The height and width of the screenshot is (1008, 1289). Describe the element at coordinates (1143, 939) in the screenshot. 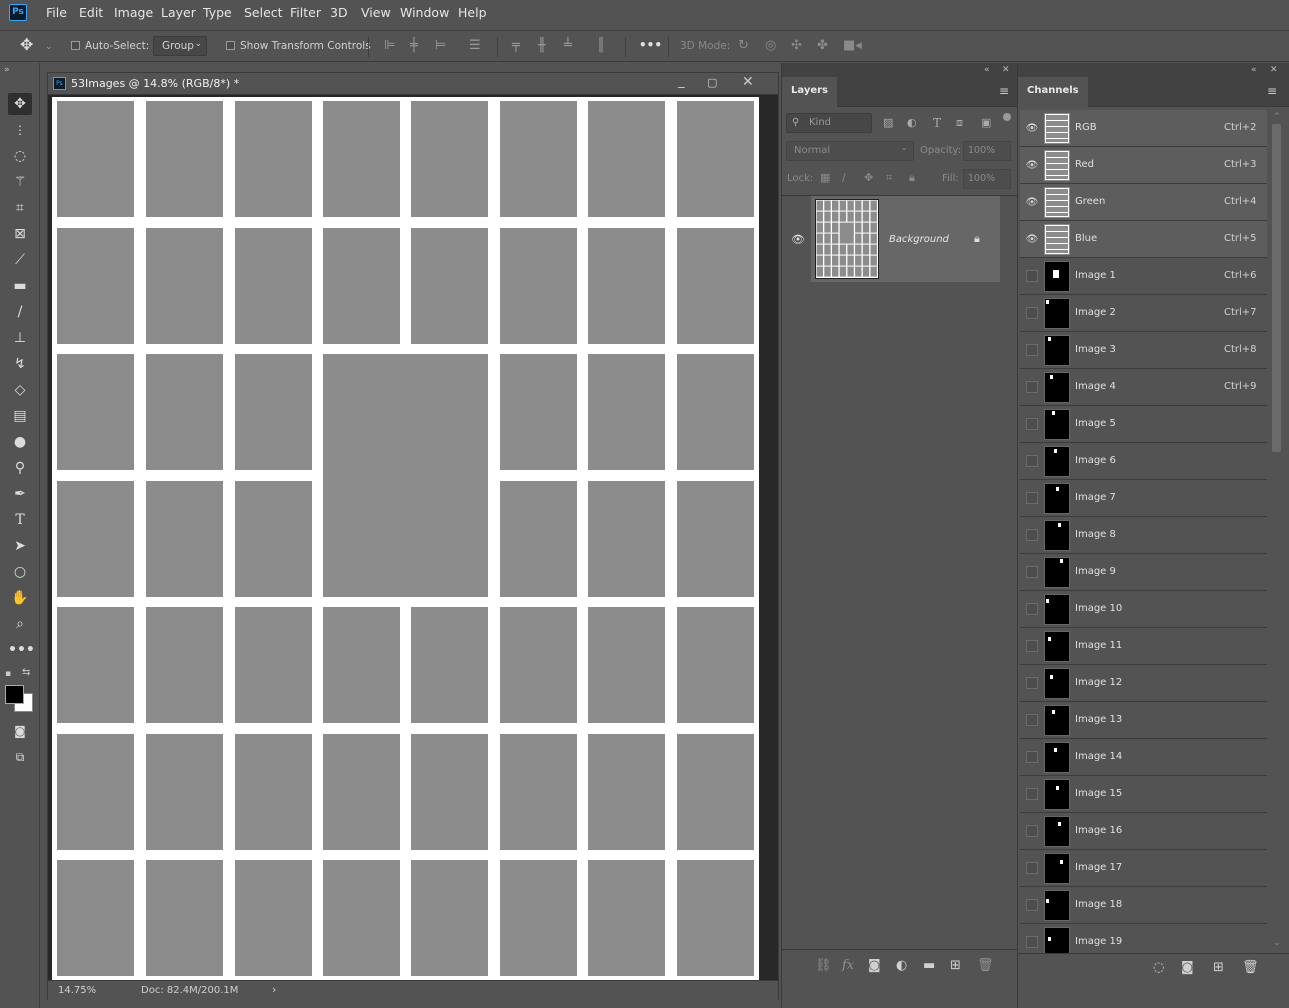

I see `channel-row: Image 19` at that location.